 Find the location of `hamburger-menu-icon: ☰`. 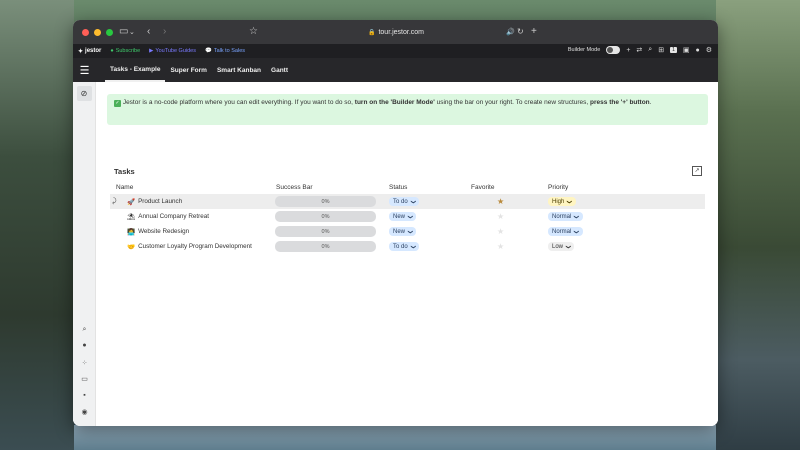

hamburger-menu-icon: ☰ is located at coordinates (84, 70).